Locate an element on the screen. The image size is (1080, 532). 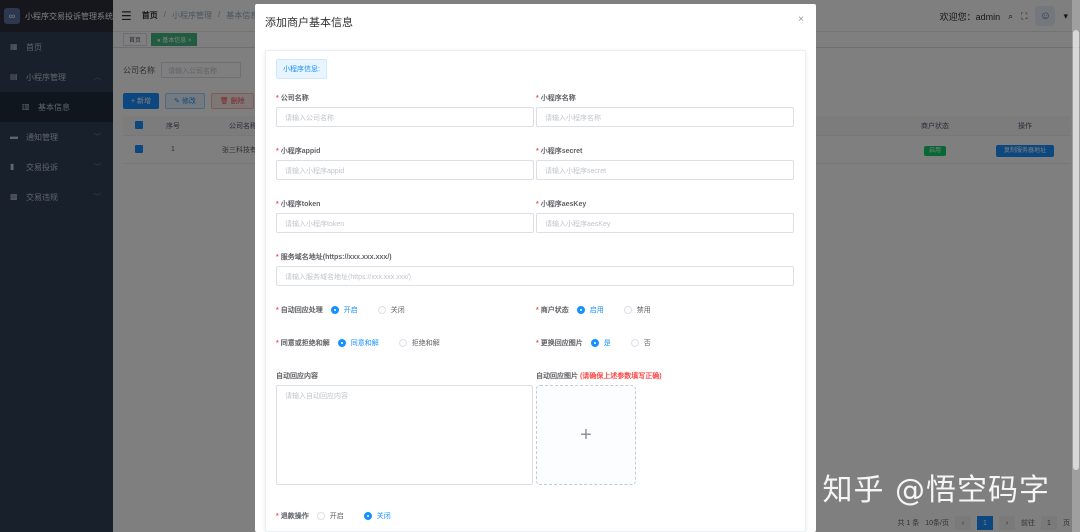
aeskey-label: 小程序aesKey is located at coordinates (563, 204).